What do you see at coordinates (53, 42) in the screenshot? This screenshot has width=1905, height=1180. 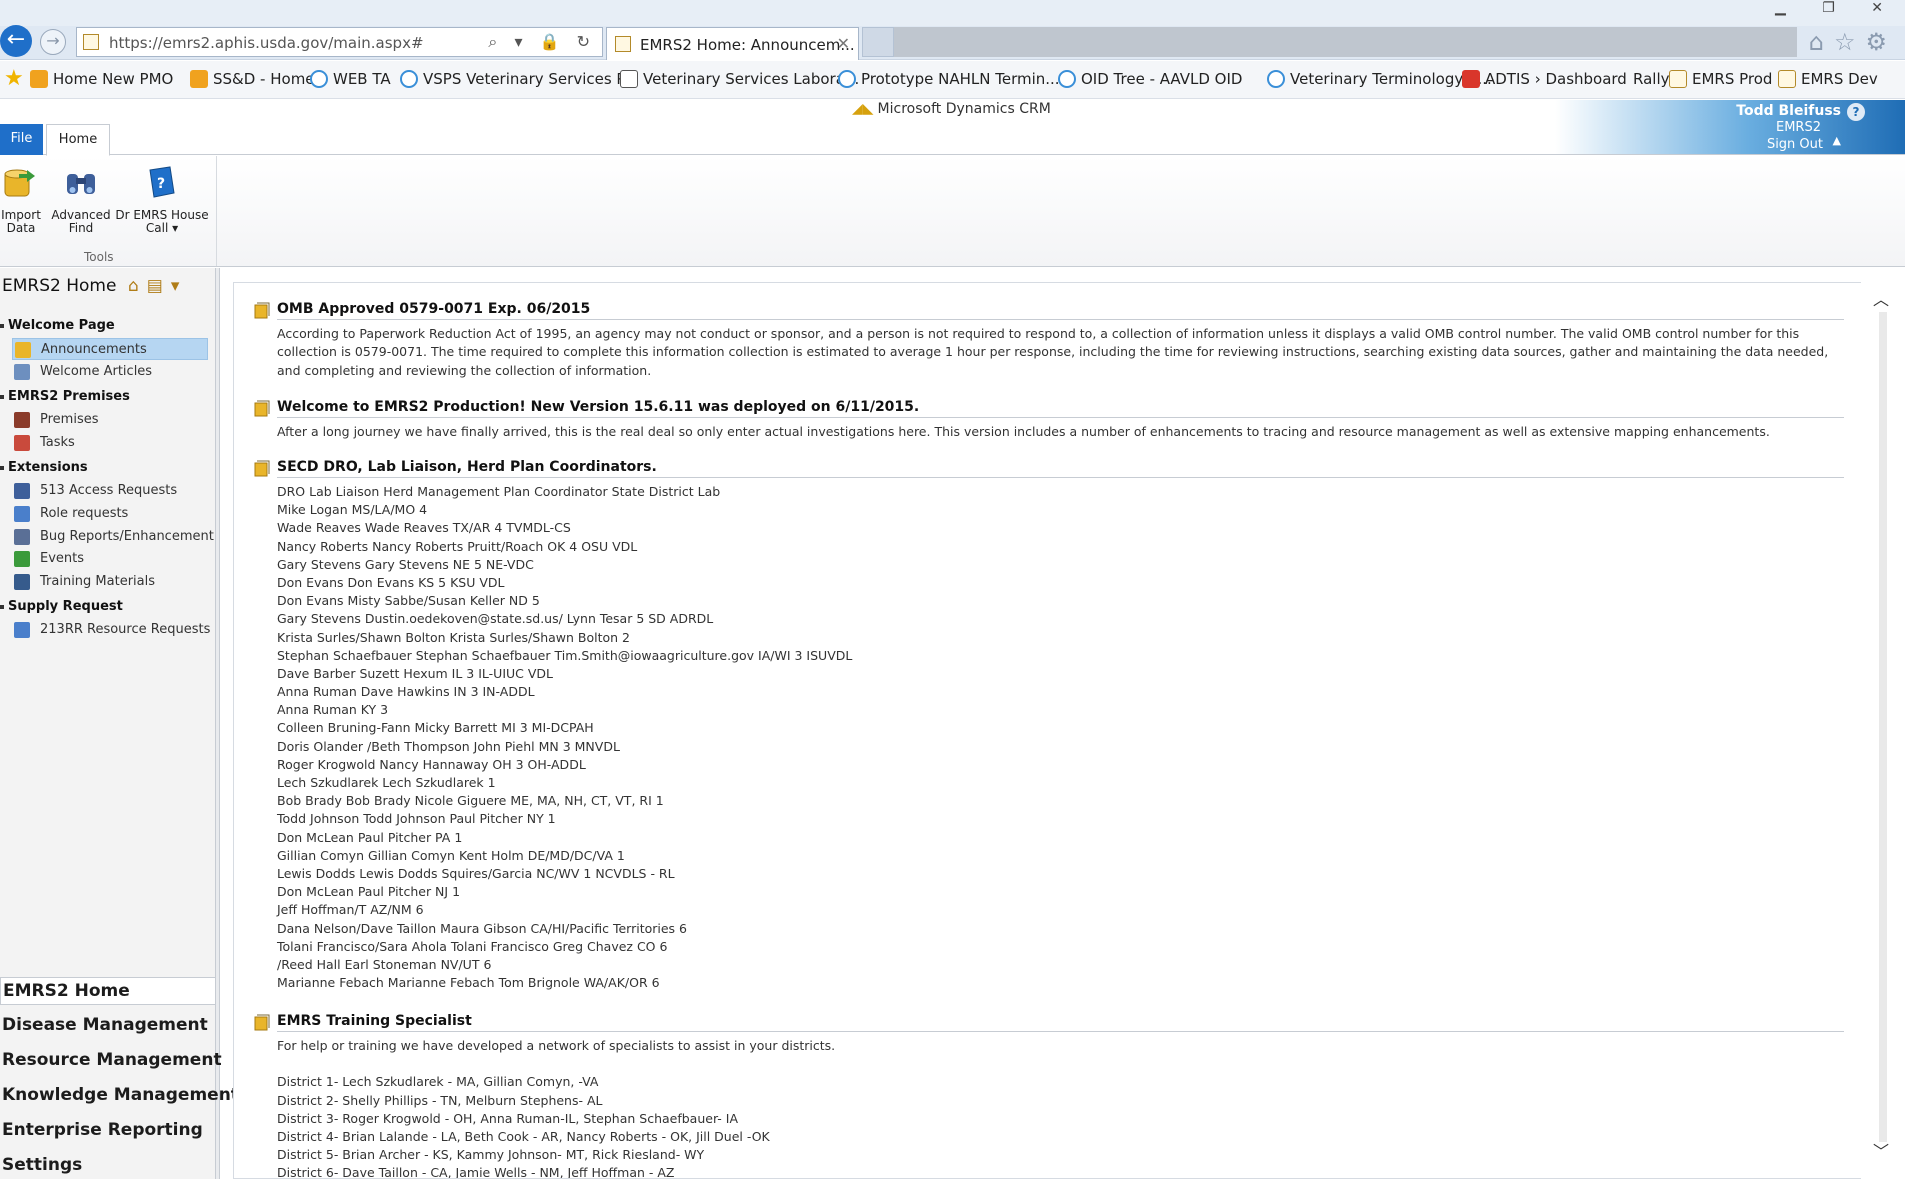 I see `forward-button: →` at bounding box center [53, 42].